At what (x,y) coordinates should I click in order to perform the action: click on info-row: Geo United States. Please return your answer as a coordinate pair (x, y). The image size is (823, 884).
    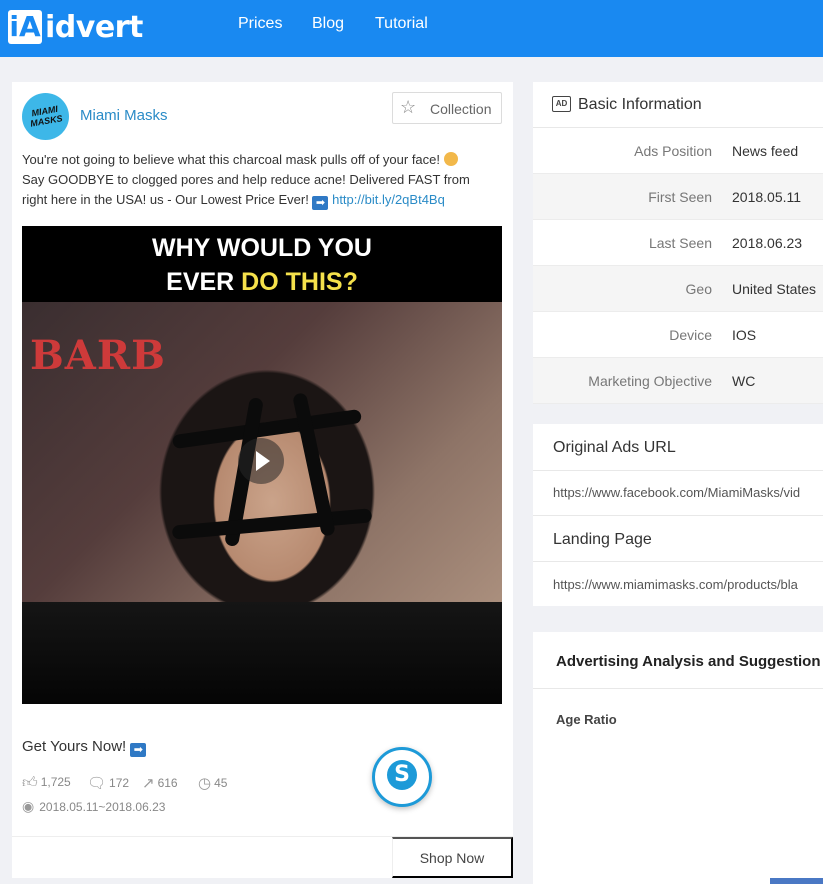
    Looking at the image, I should click on (678, 289).